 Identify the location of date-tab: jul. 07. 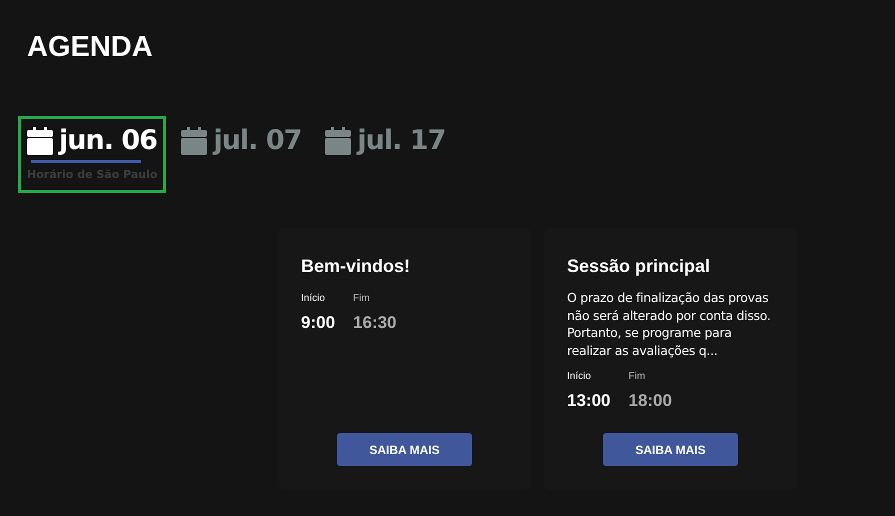
(241, 141).